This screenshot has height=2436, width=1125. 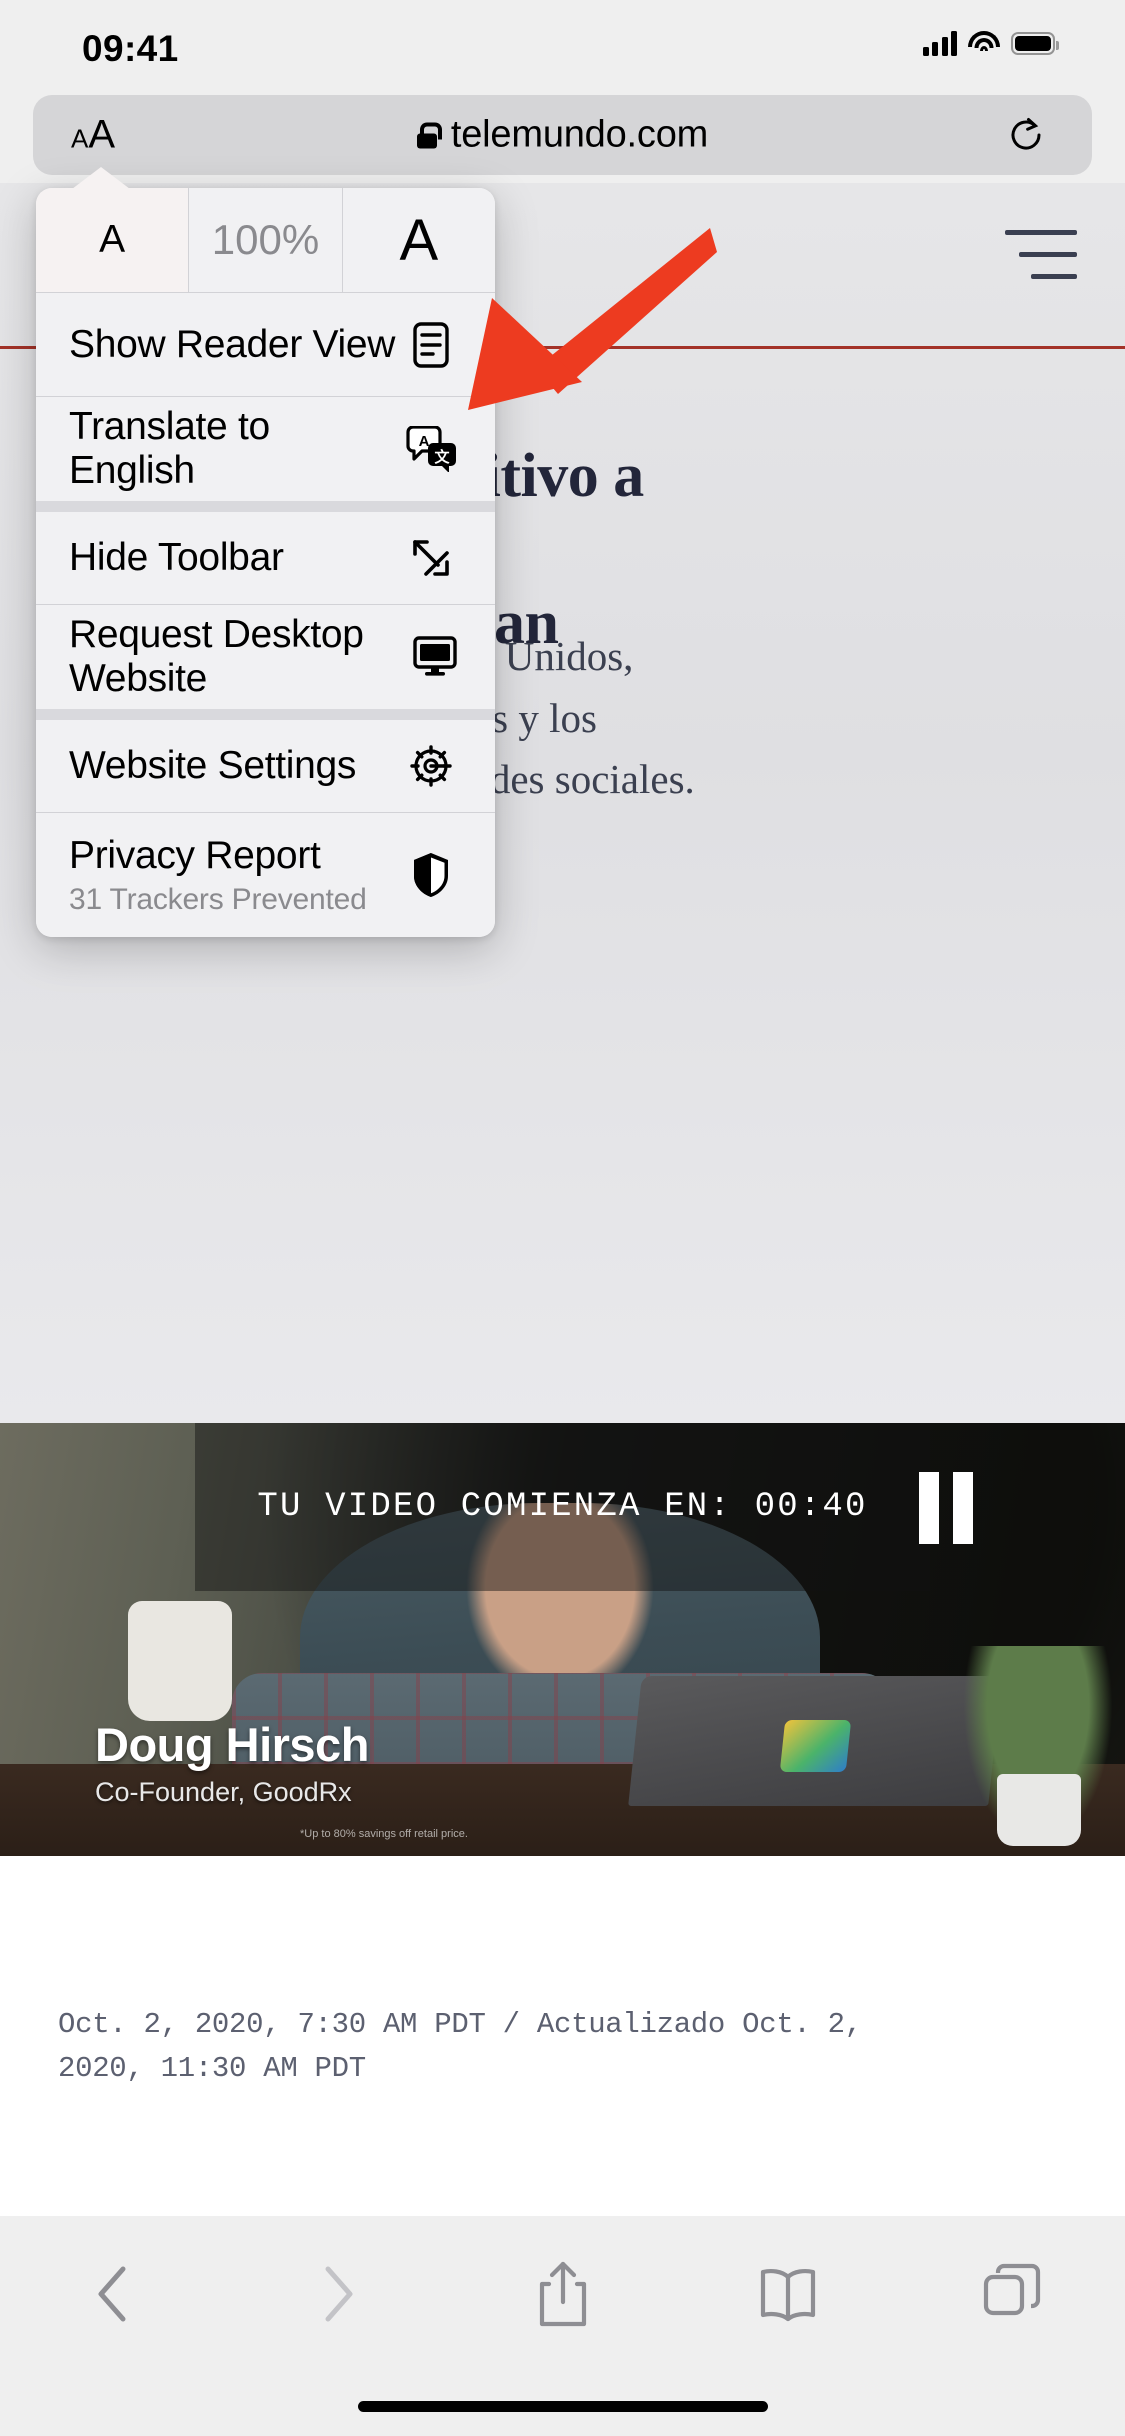 I want to click on home-indicator, so click(x=562, y=2406).